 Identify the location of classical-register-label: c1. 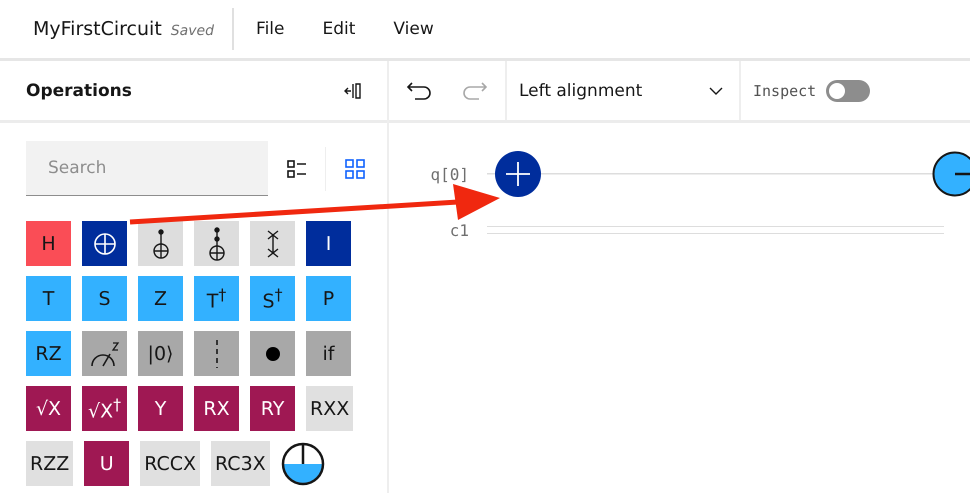
(458, 230).